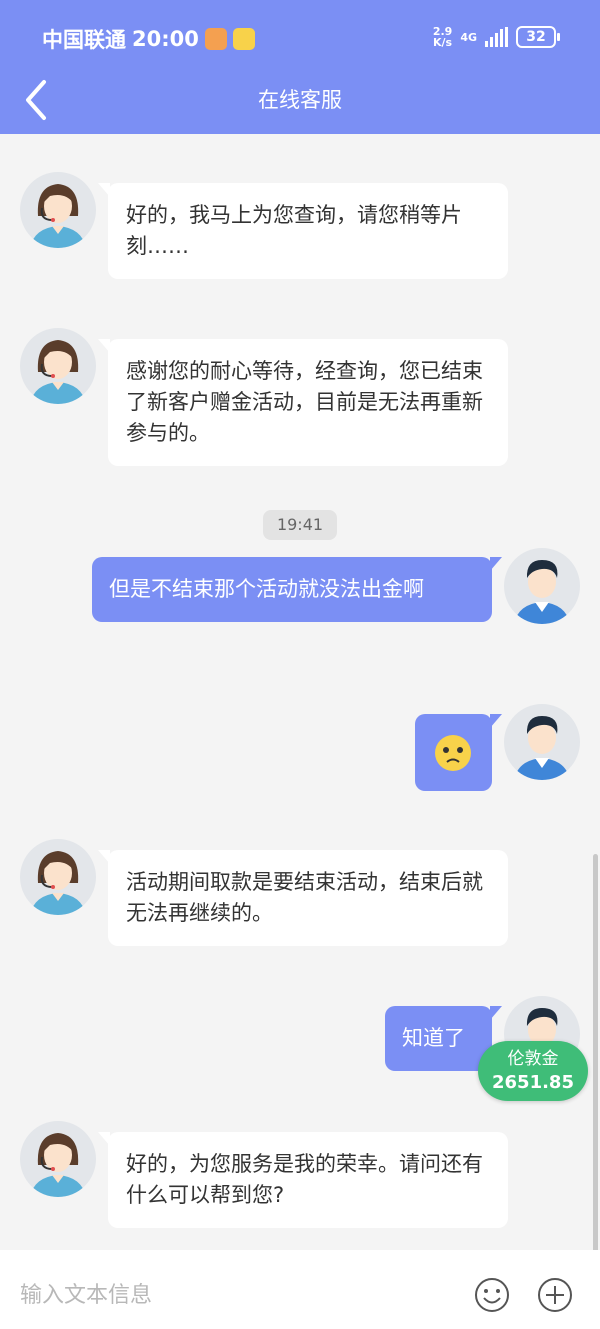 The image size is (600, 1329). What do you see at coordinates (533, 1059) in the screenshot?
I see `badge-label: 伦敦金` at bounding box center [533, 1059].